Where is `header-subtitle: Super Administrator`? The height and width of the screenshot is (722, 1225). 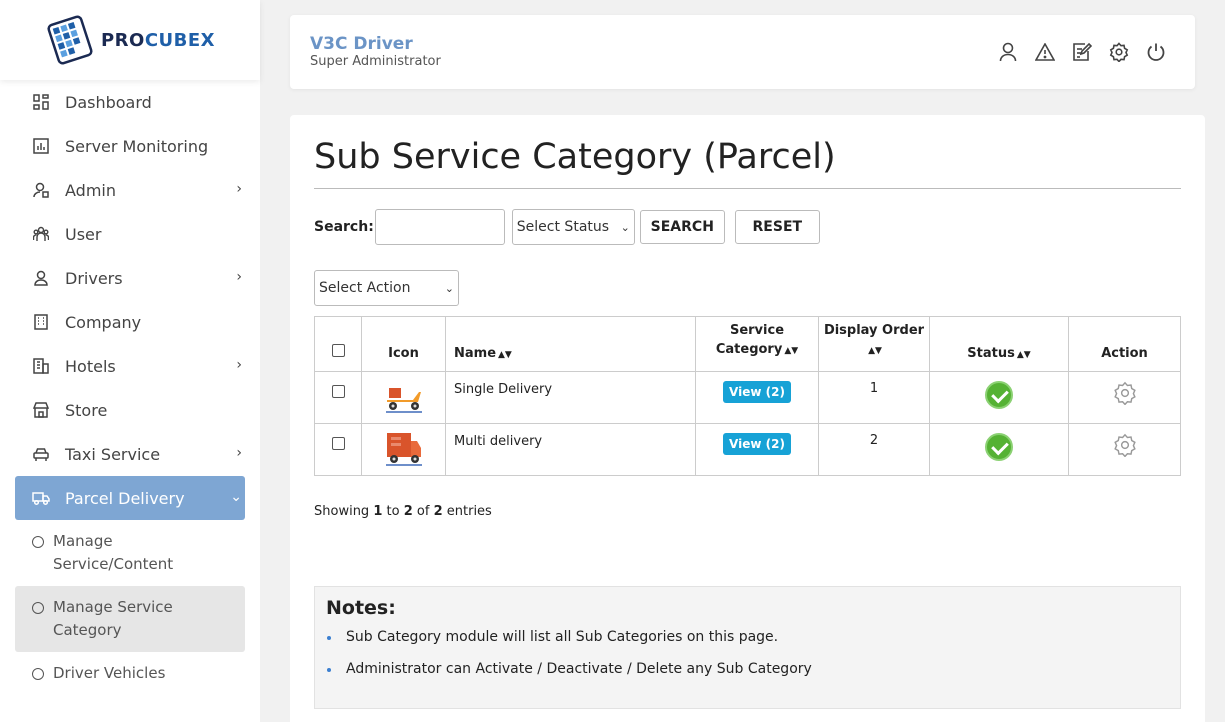
header-subtitle: Super Administrator is located at coordinates (375, 61).